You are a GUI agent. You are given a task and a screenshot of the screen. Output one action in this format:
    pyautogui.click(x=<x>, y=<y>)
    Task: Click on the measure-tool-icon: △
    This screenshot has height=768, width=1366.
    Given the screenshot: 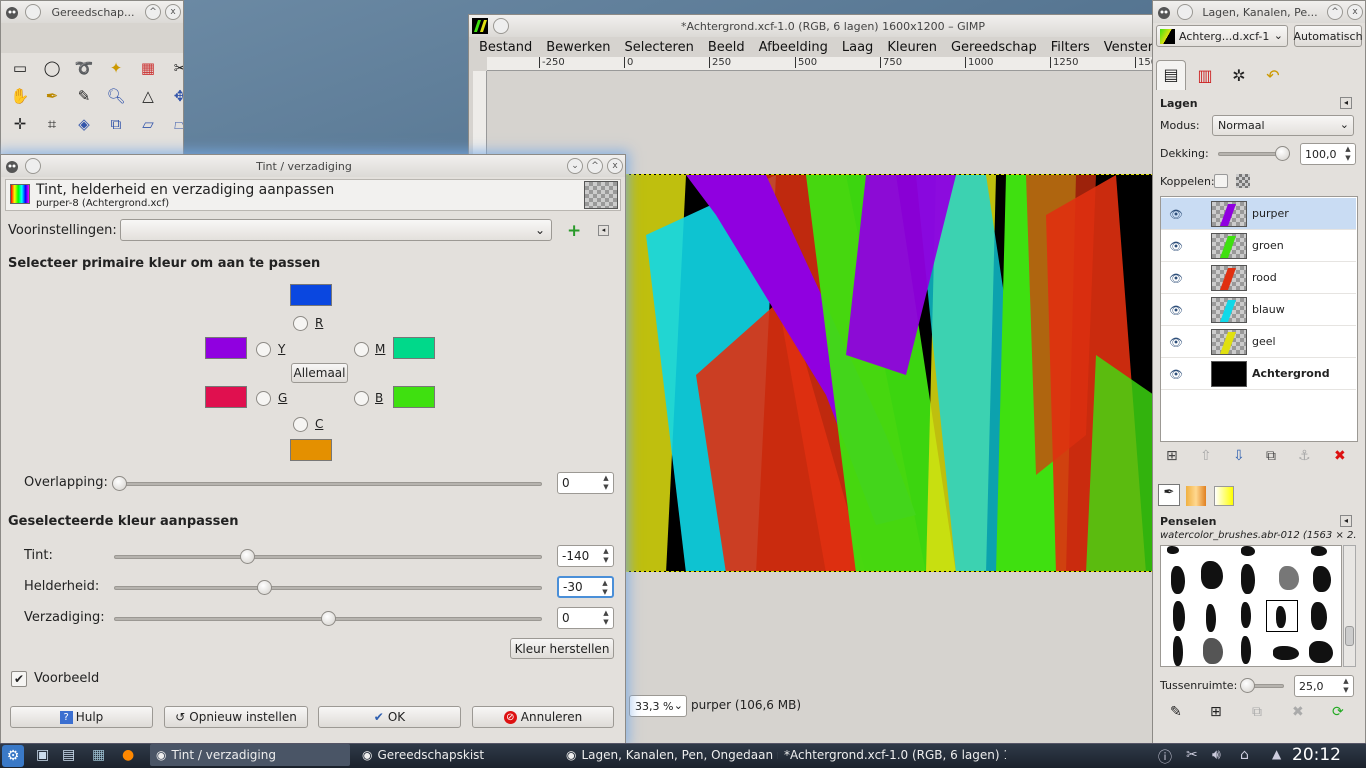 What is the action you would take?
    pyautogui.click(x=148, y=96)
    